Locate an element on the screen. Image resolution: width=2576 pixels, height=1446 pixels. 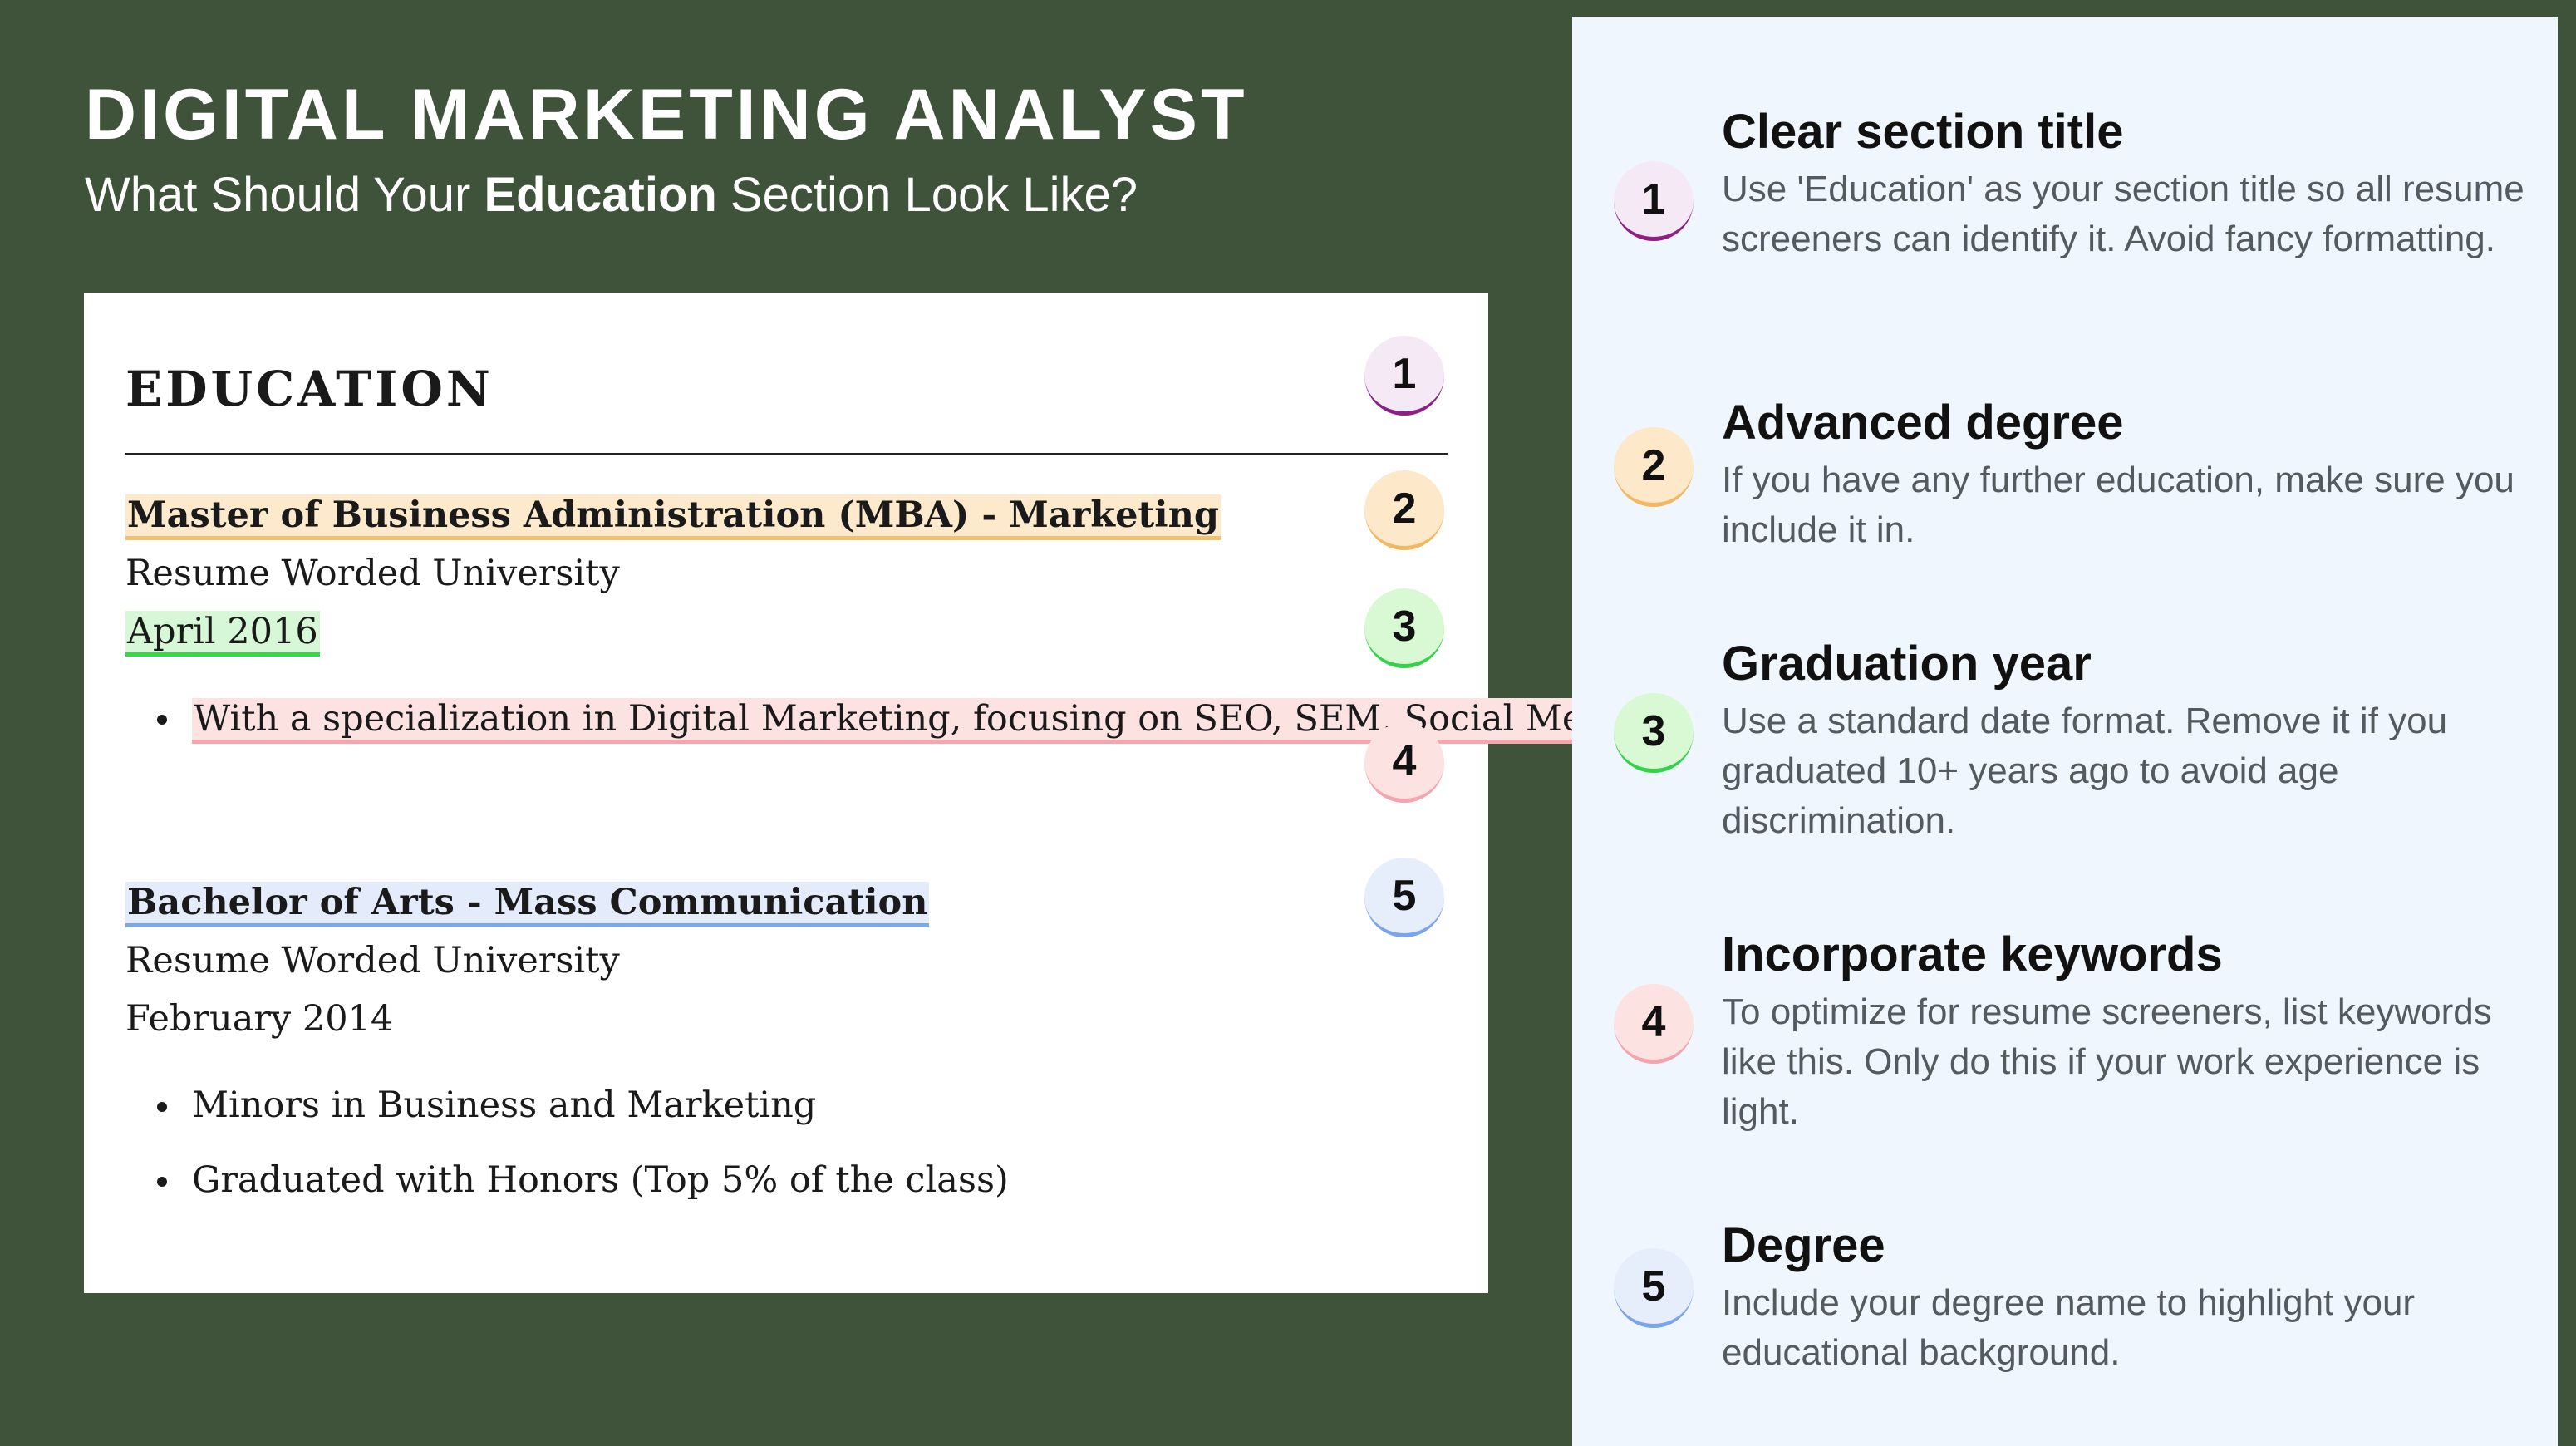
entry-2-date: February 2014 is located at coordinates (259, 1019).